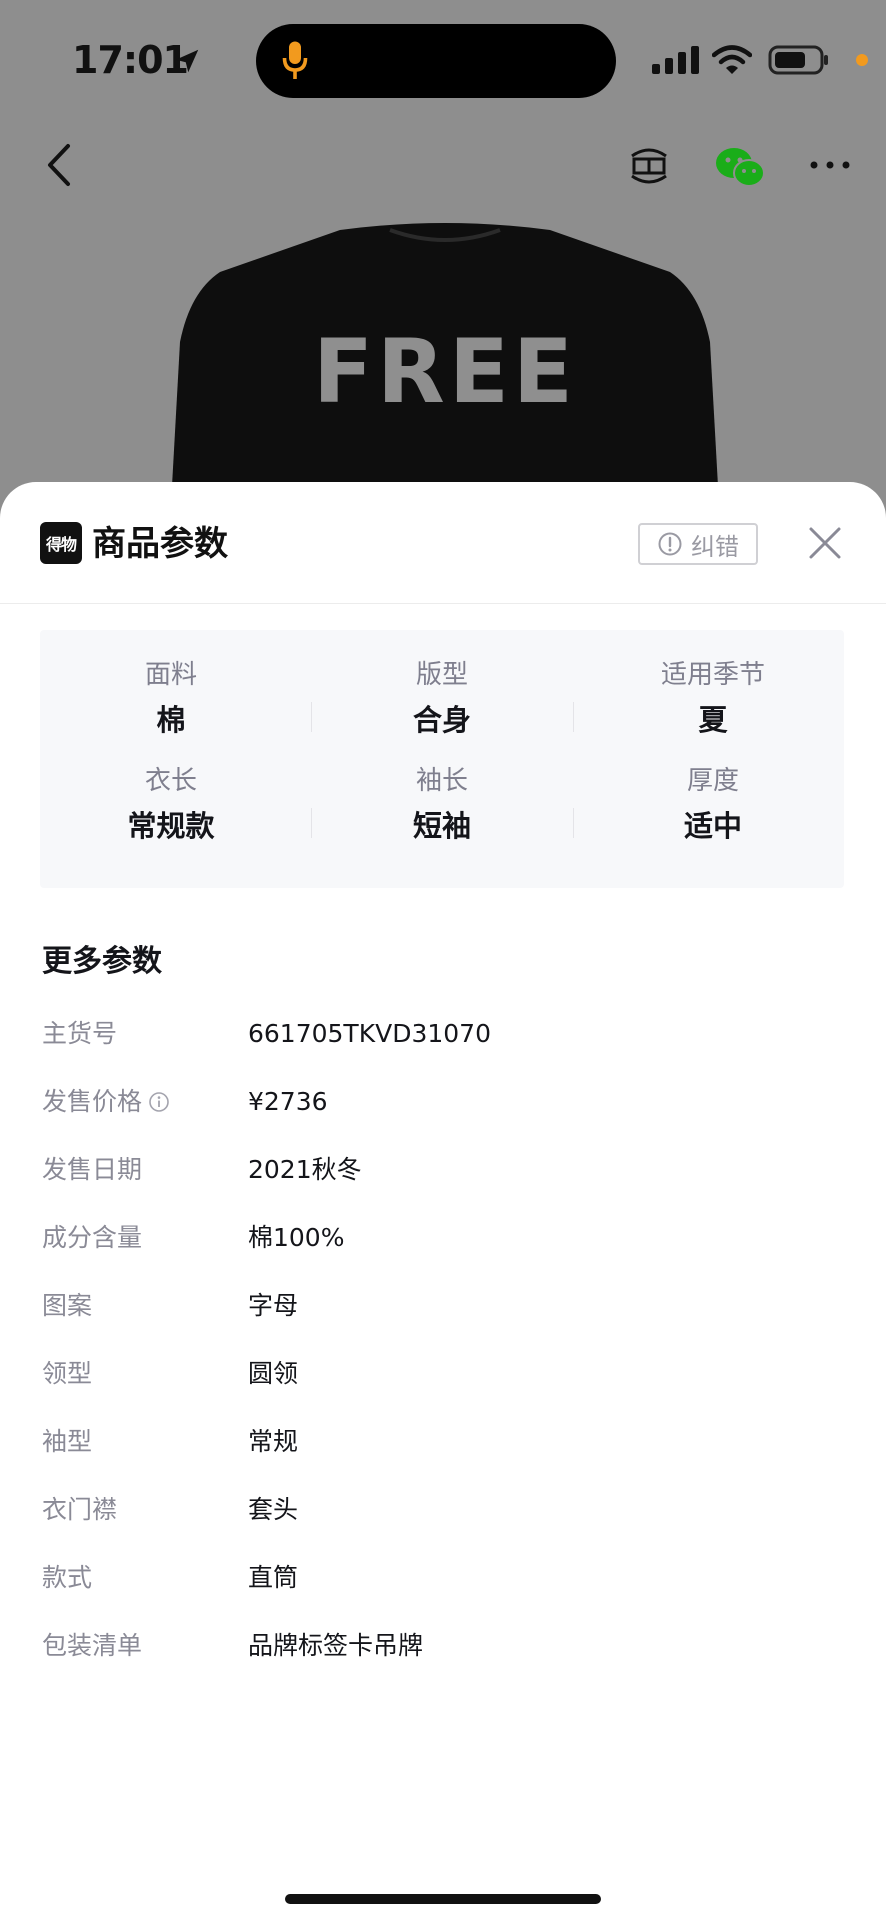 The height and width of the screenshot is (1920, 886). I want to click on chevron-left-icon, so click(60, 165).